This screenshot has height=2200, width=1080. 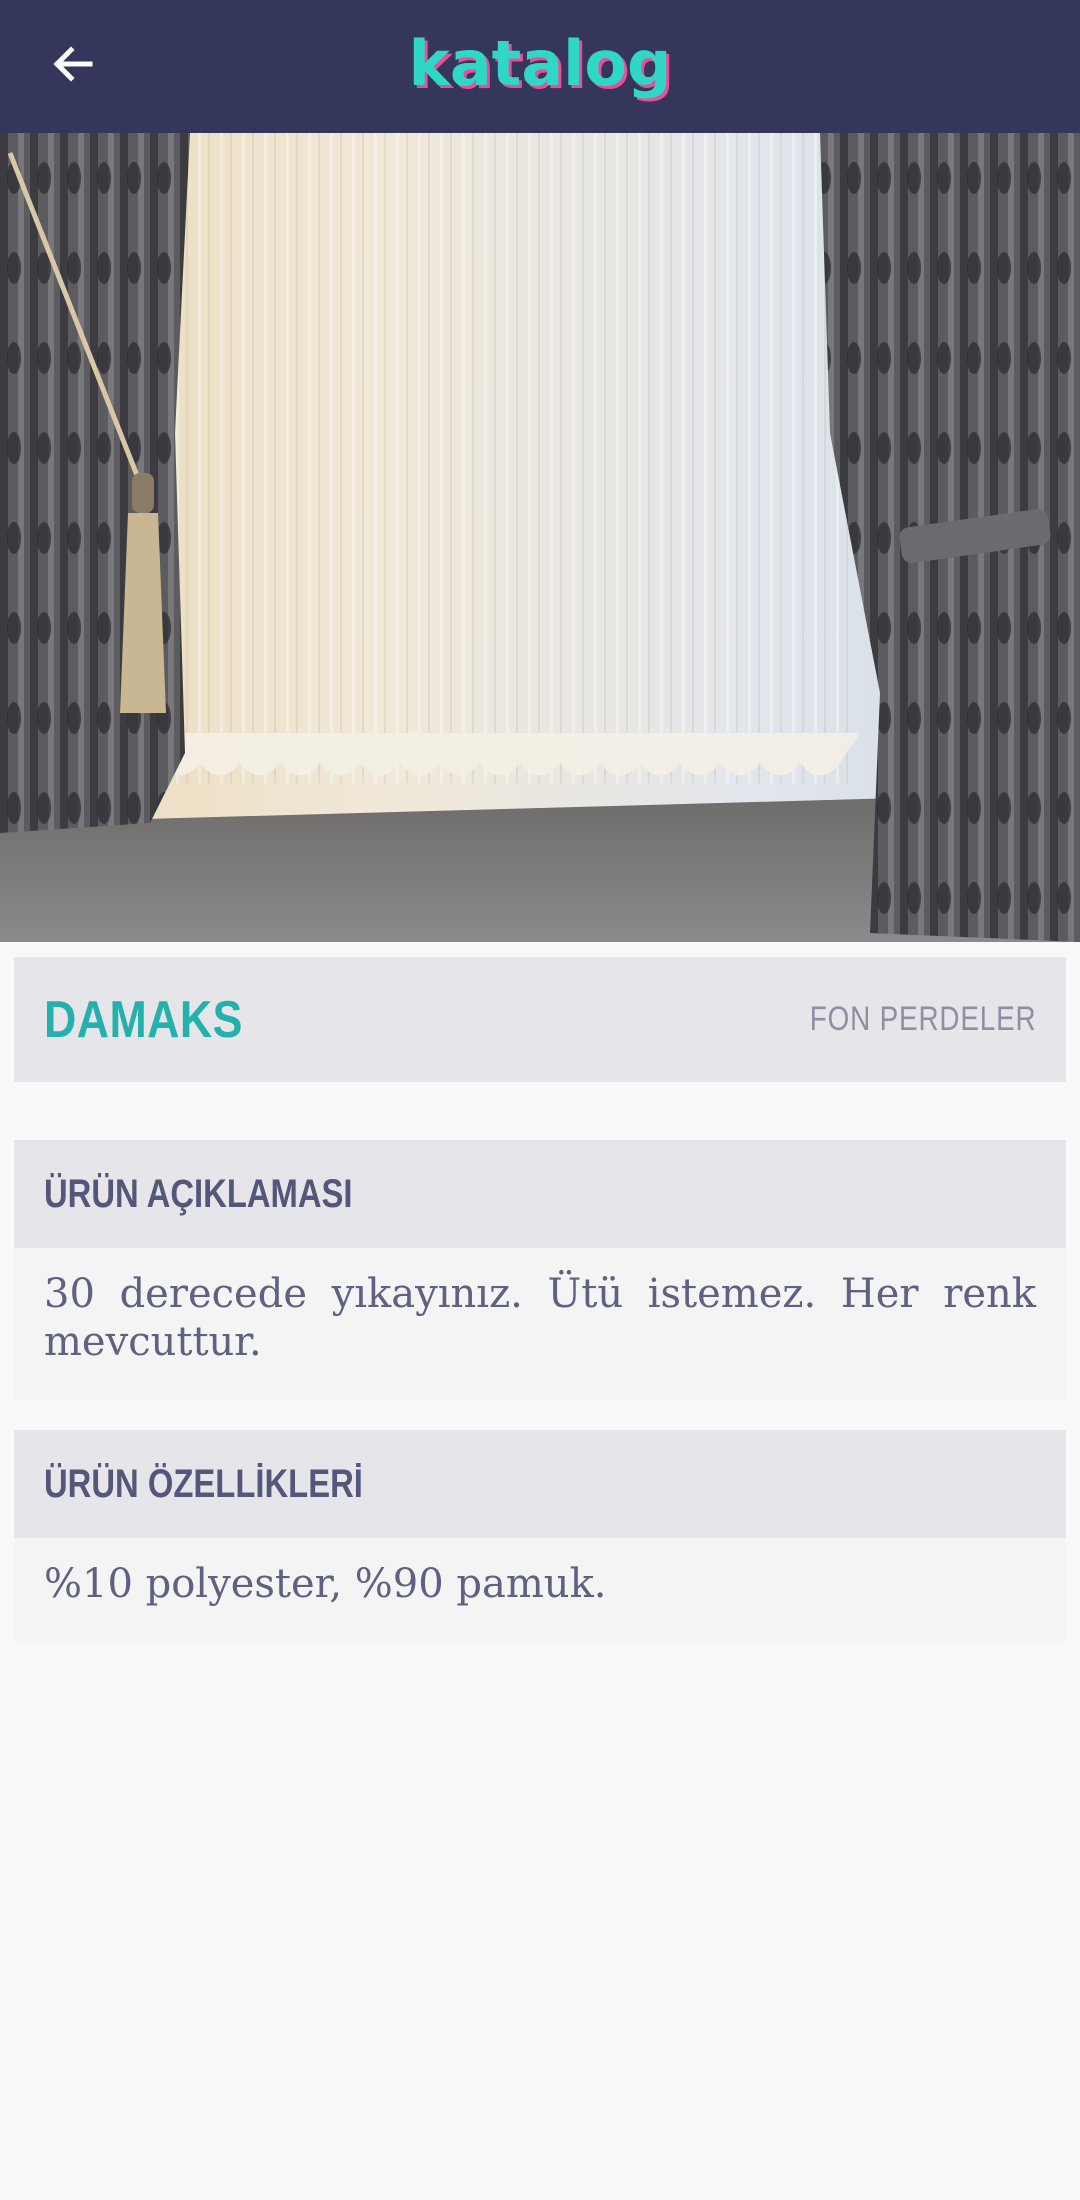 What do you see at coordinates (922, 1019) in the screenshot?
I see `product-category: FON PERDELER` at bounding box center [922, 1019].